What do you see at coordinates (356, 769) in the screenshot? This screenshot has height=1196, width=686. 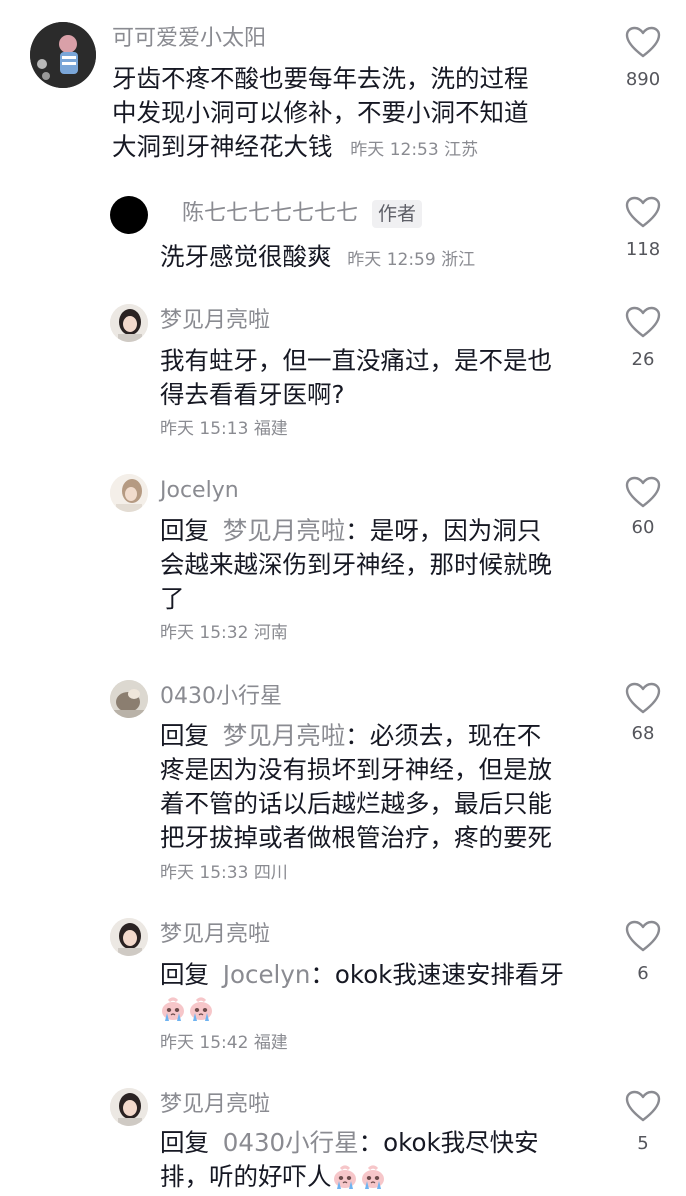 I see `comment-line: 疼是因为没有损坏到牙神经，但是放` at bounding box center [356, 769].